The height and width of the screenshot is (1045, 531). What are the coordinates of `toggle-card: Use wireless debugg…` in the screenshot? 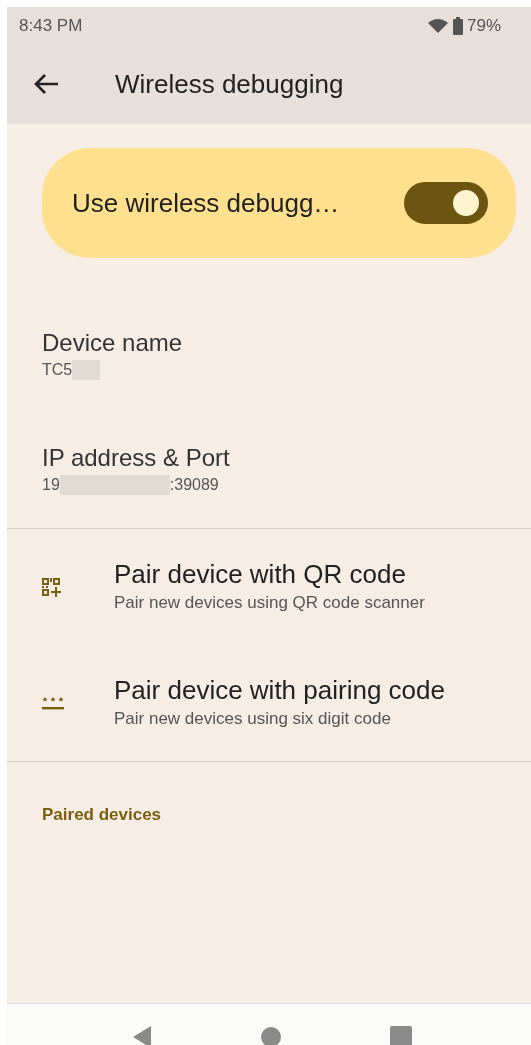 It's located at (279, 203).